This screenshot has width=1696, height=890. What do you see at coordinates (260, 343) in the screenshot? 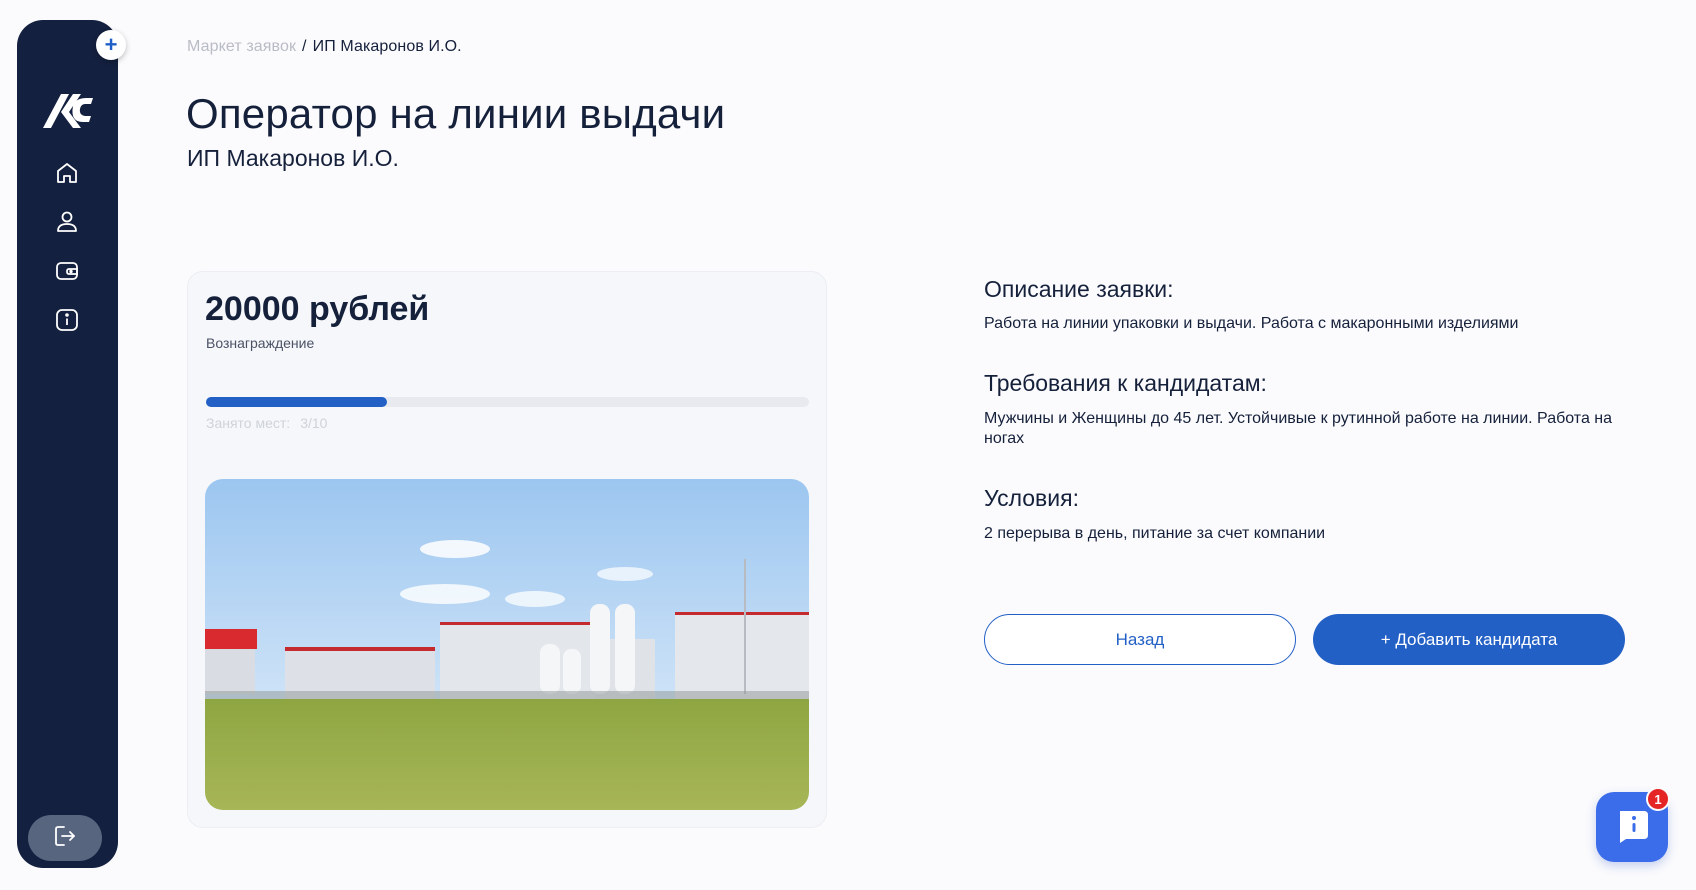
I see `reward-label: Вознаграждение` at bounding box center [260, 343].